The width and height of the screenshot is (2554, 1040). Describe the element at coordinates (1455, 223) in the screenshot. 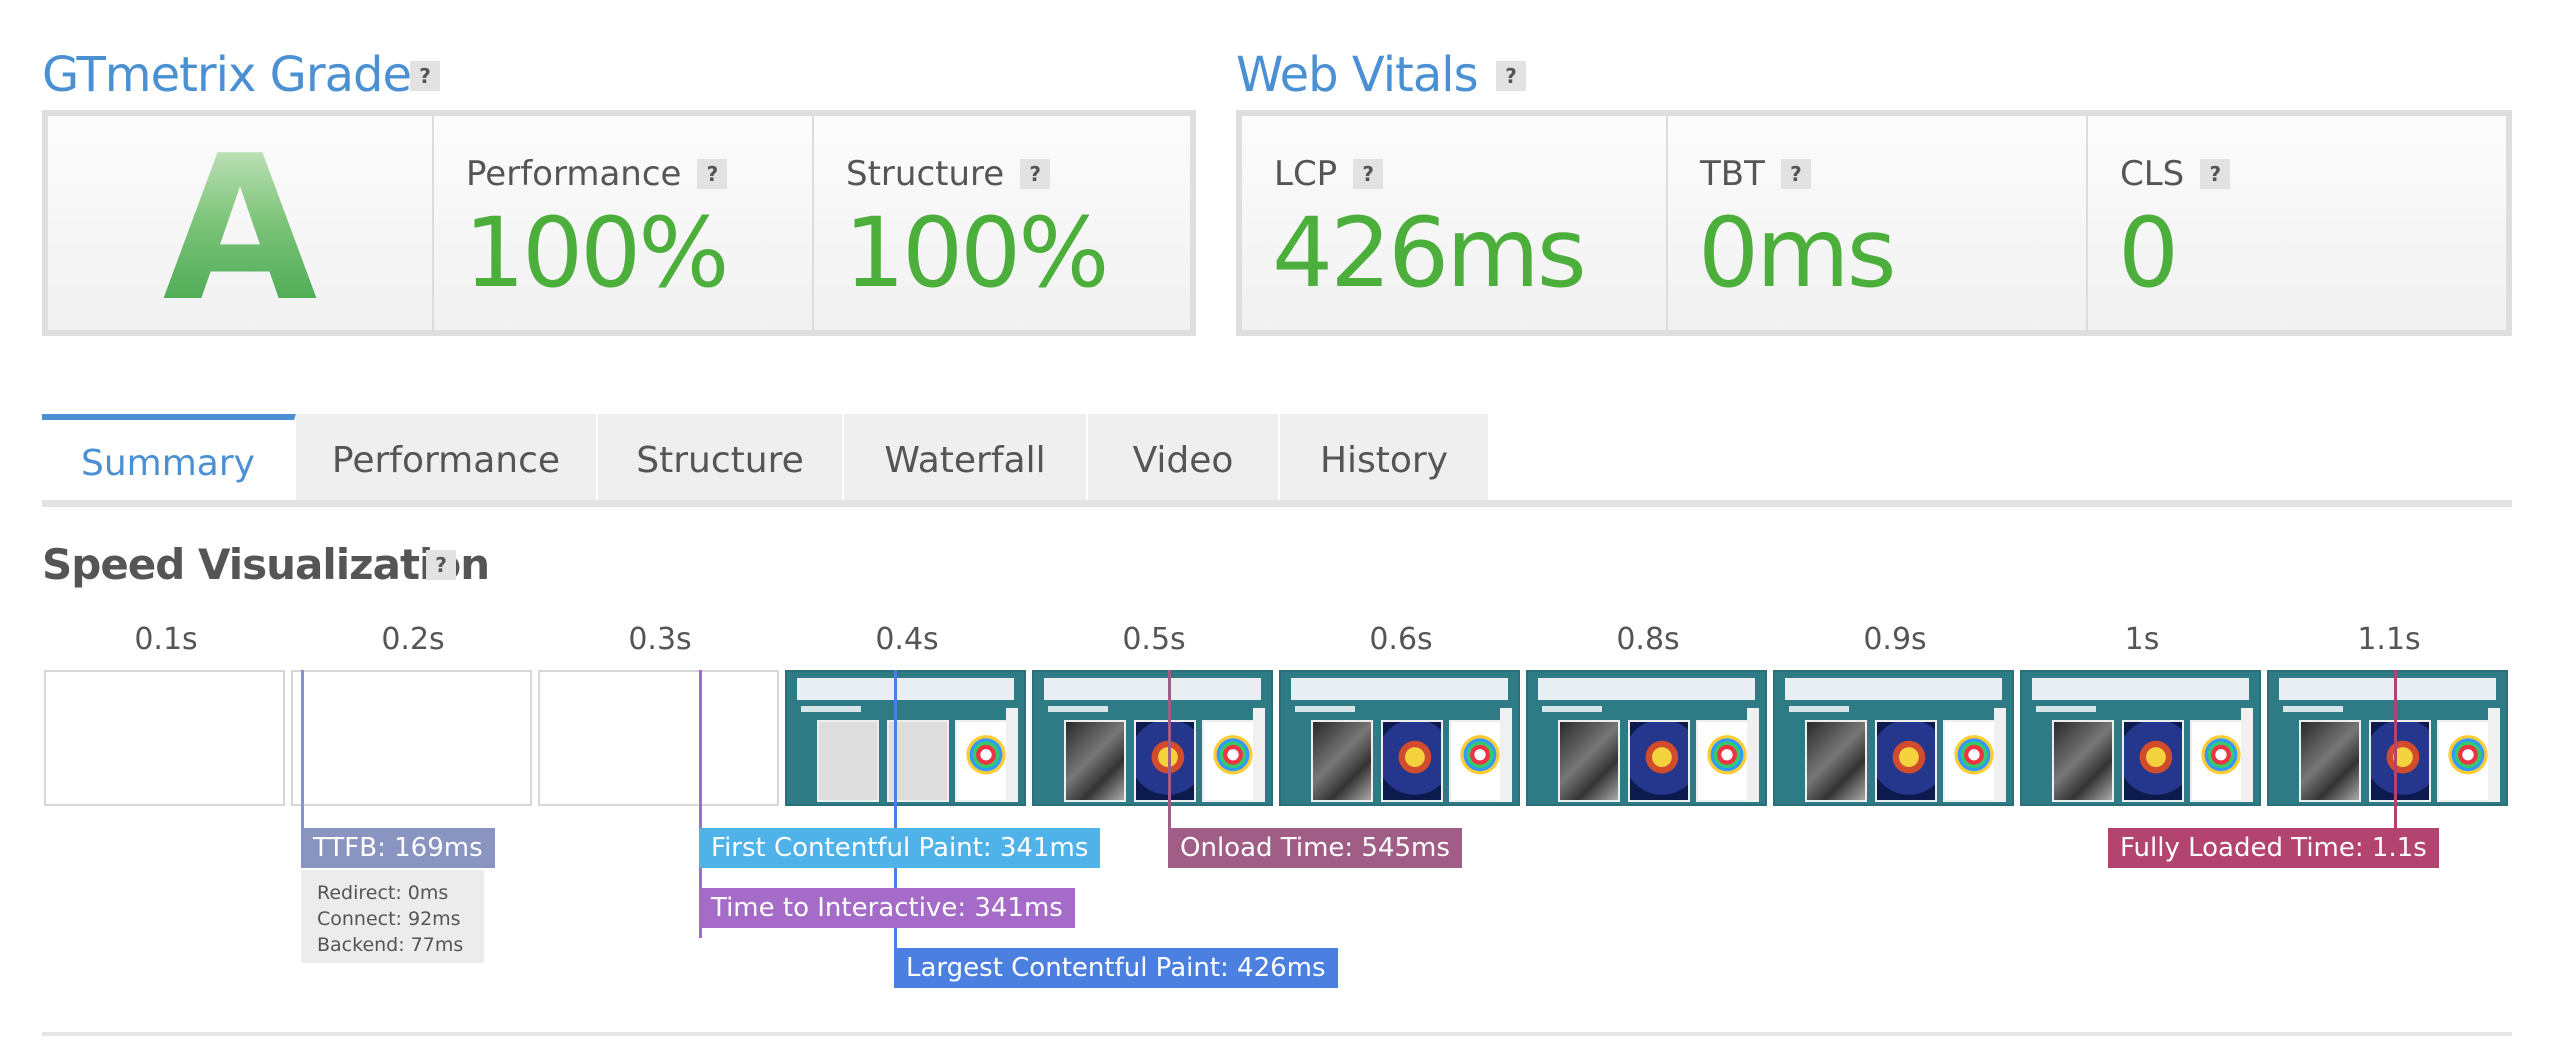

I see `lcp-cell: LCP ? 426ms` at that location.